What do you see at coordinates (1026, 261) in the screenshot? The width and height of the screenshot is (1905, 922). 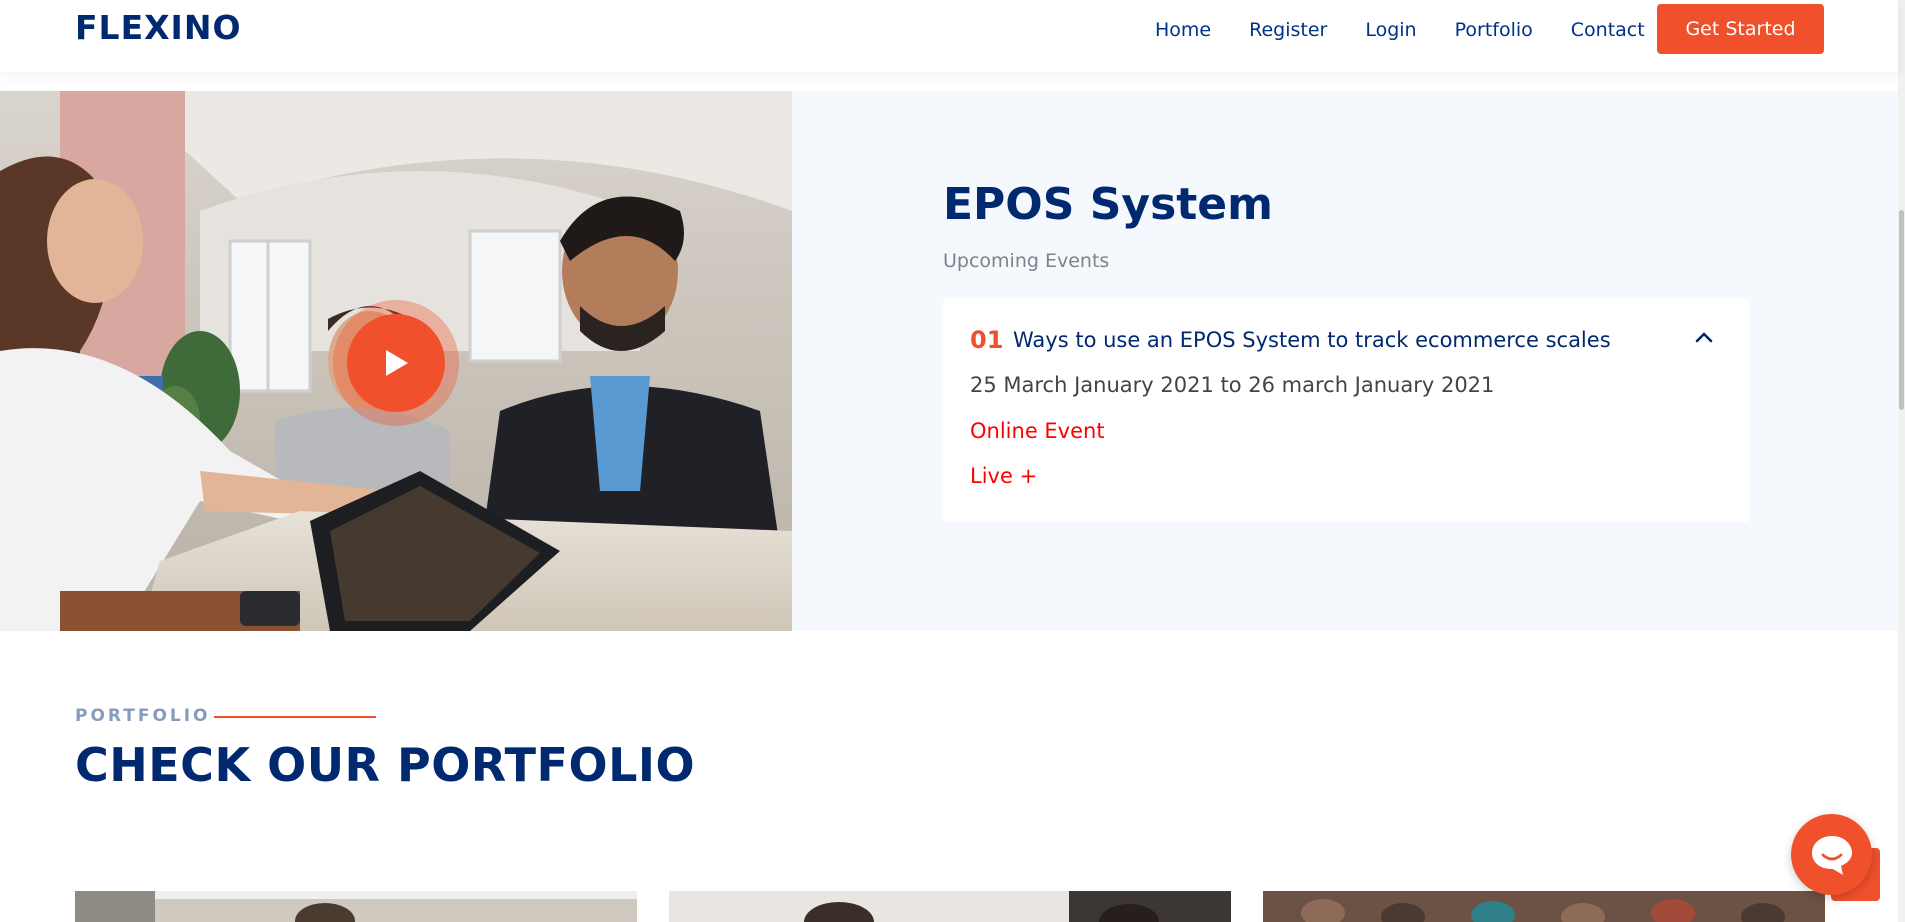 I see `event-subheading: Upcoming Events` at bounding box center [1026, 261].